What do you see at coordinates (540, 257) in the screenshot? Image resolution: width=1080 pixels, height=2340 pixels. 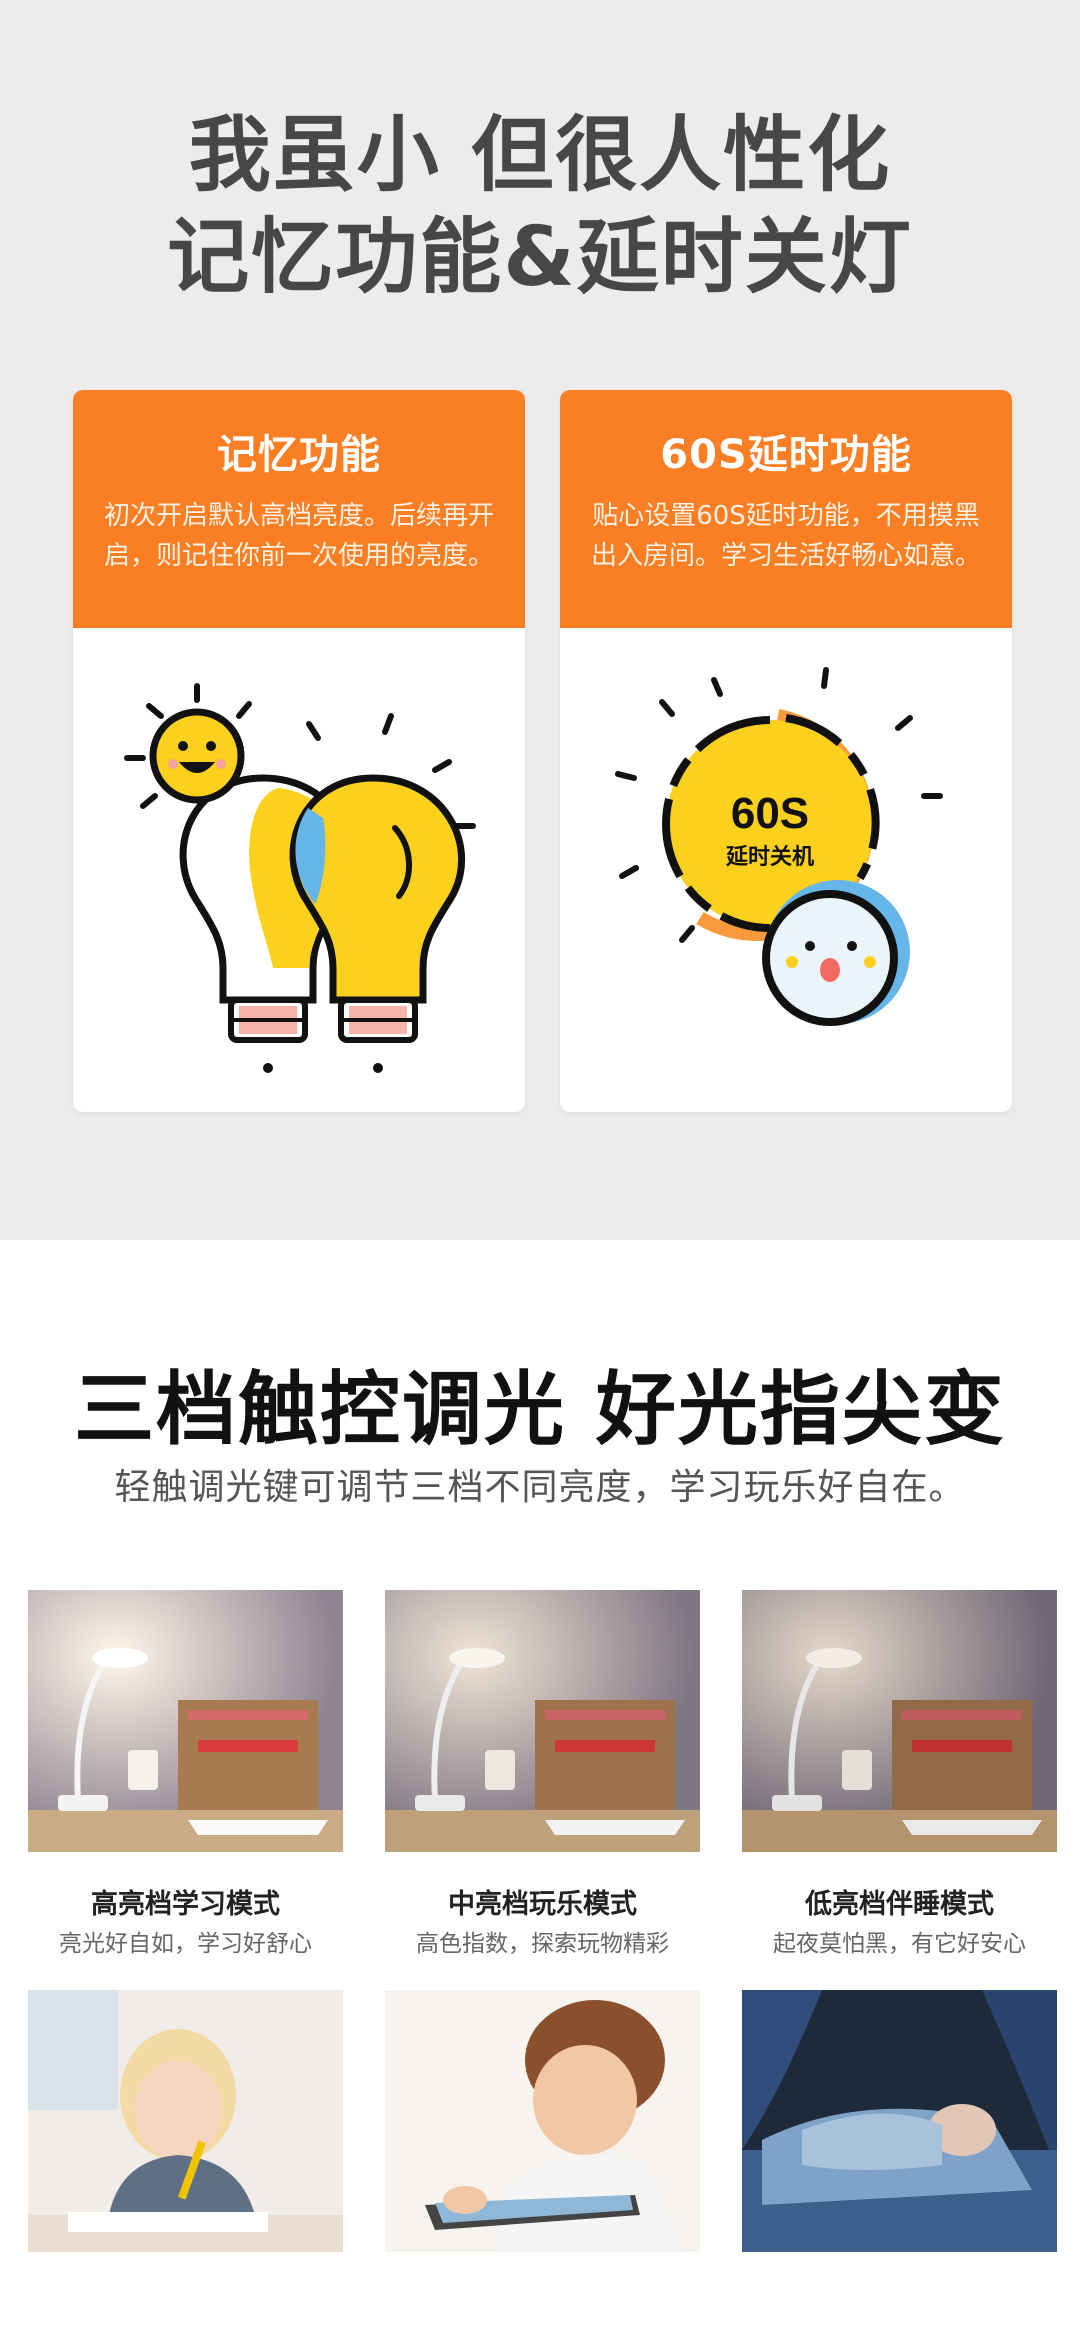 I see `hero-title-line2: 记忆功能&延时关灯` at bounding box center [540, 257].